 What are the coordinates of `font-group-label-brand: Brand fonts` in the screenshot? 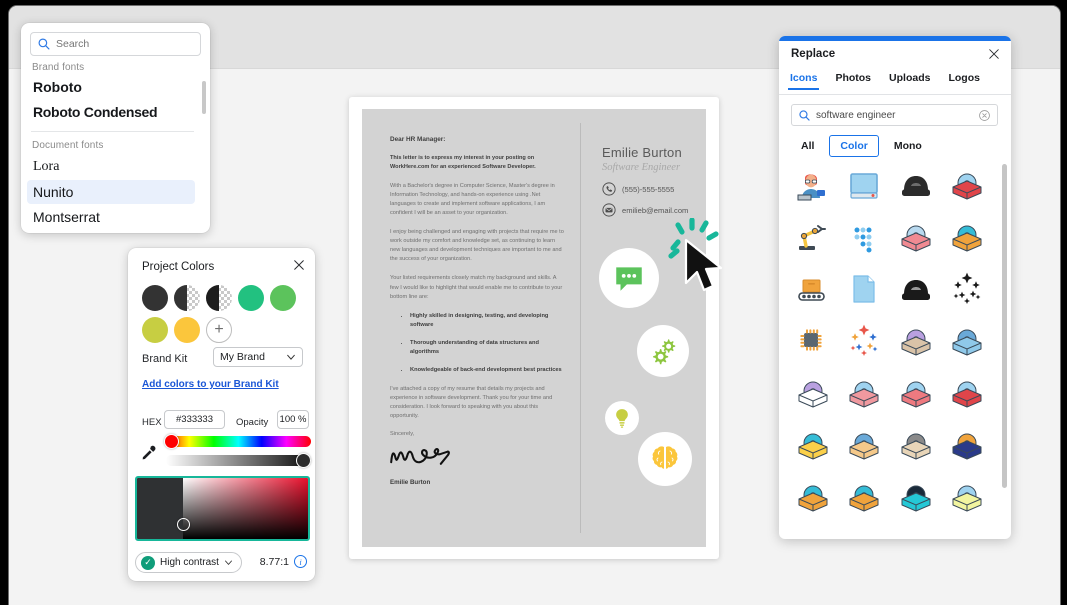 It's located at (58, 67).